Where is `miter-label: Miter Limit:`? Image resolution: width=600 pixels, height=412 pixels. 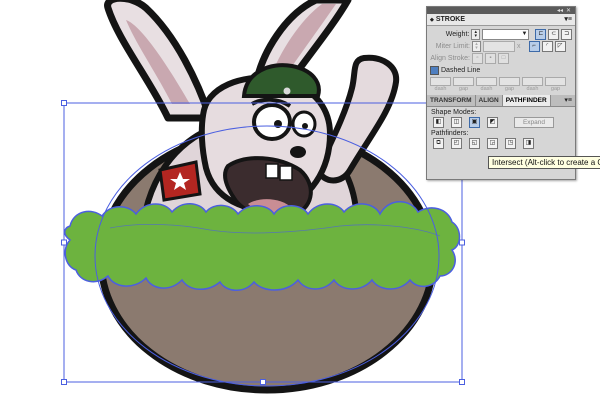
miter-label: Miter Limit: is located at coordinates (452, 46).